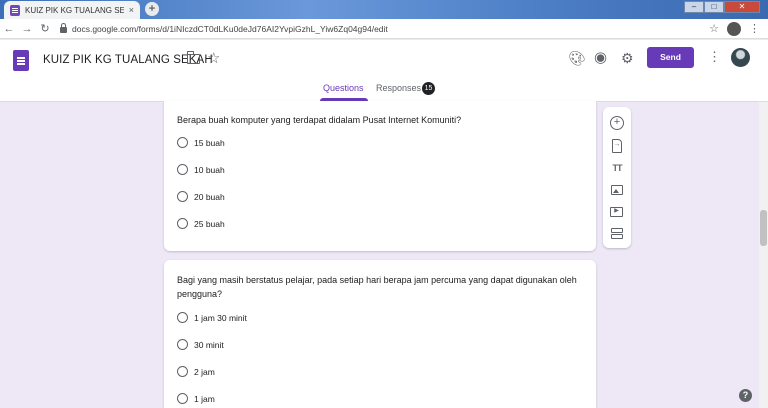 The width and height of the screenshot is (768, 408). What do you see at coordinates (714, 28) in the screenshot?
I see `bookmark-star-icon: ☆` at bounding box center [714, 28].